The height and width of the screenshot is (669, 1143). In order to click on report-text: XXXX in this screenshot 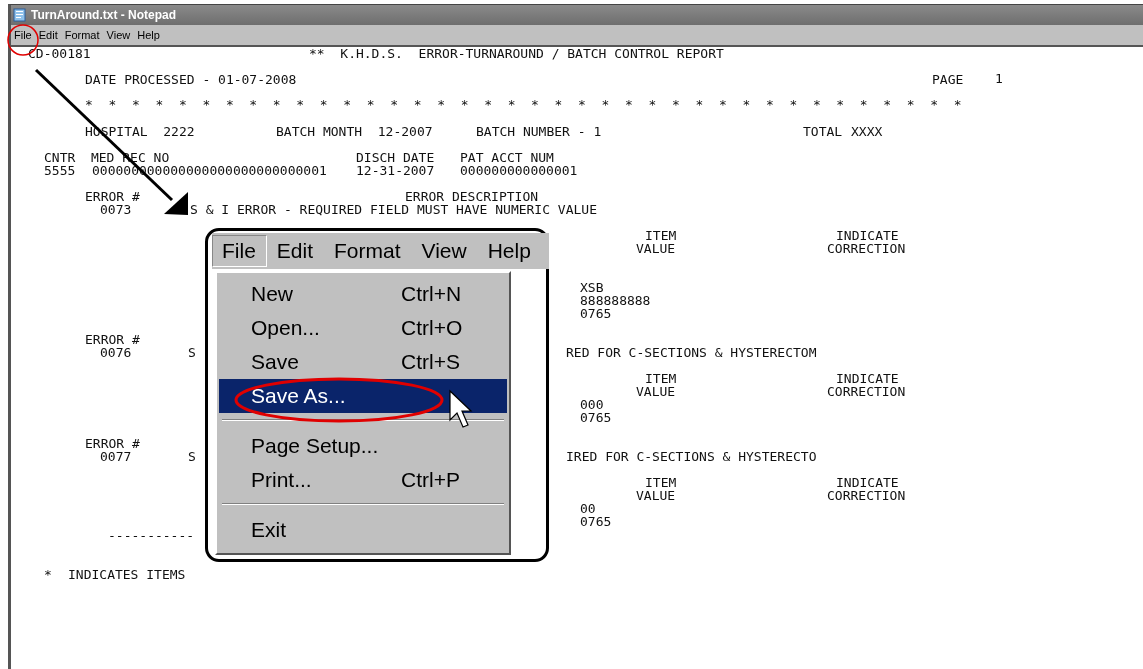, I will do `click(867, 132)`.